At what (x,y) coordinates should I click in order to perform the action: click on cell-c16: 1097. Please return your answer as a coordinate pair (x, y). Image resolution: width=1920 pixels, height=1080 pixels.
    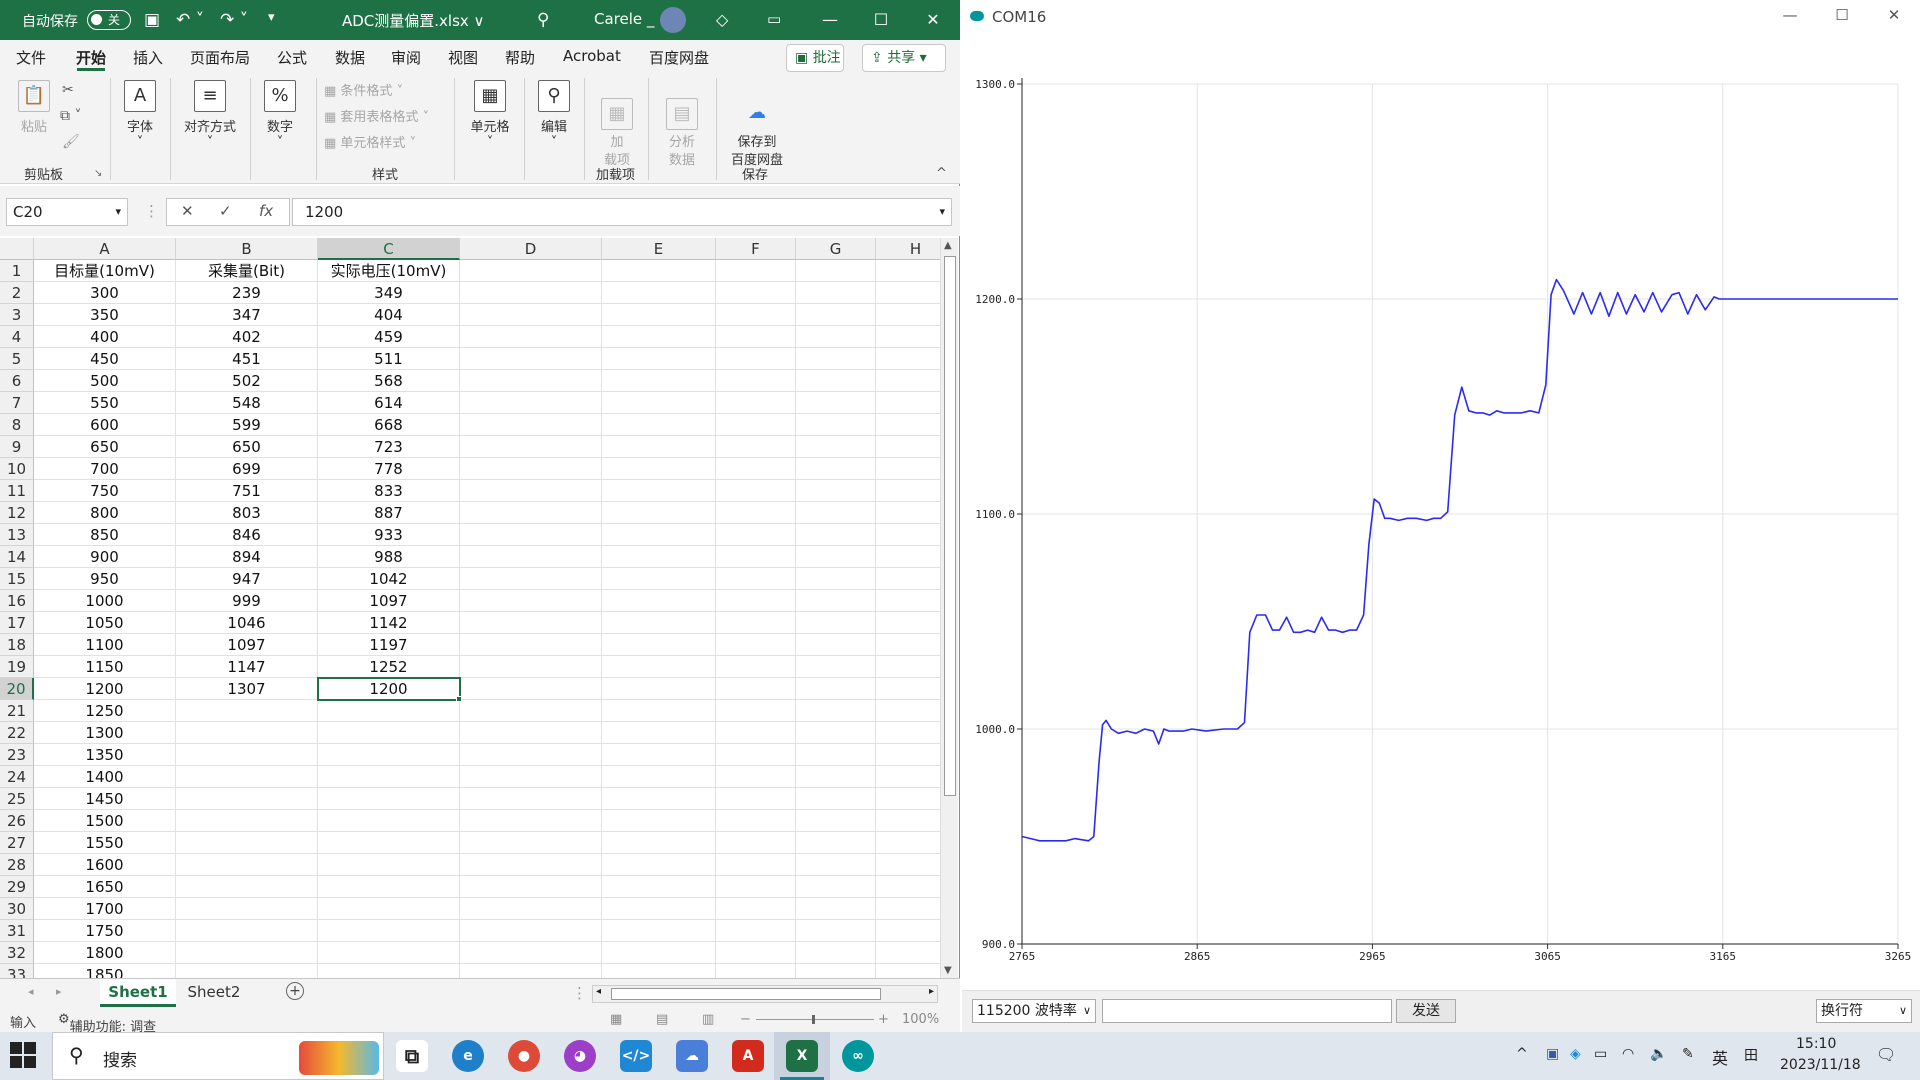
    Looking at the image, I should click on (389, 601).